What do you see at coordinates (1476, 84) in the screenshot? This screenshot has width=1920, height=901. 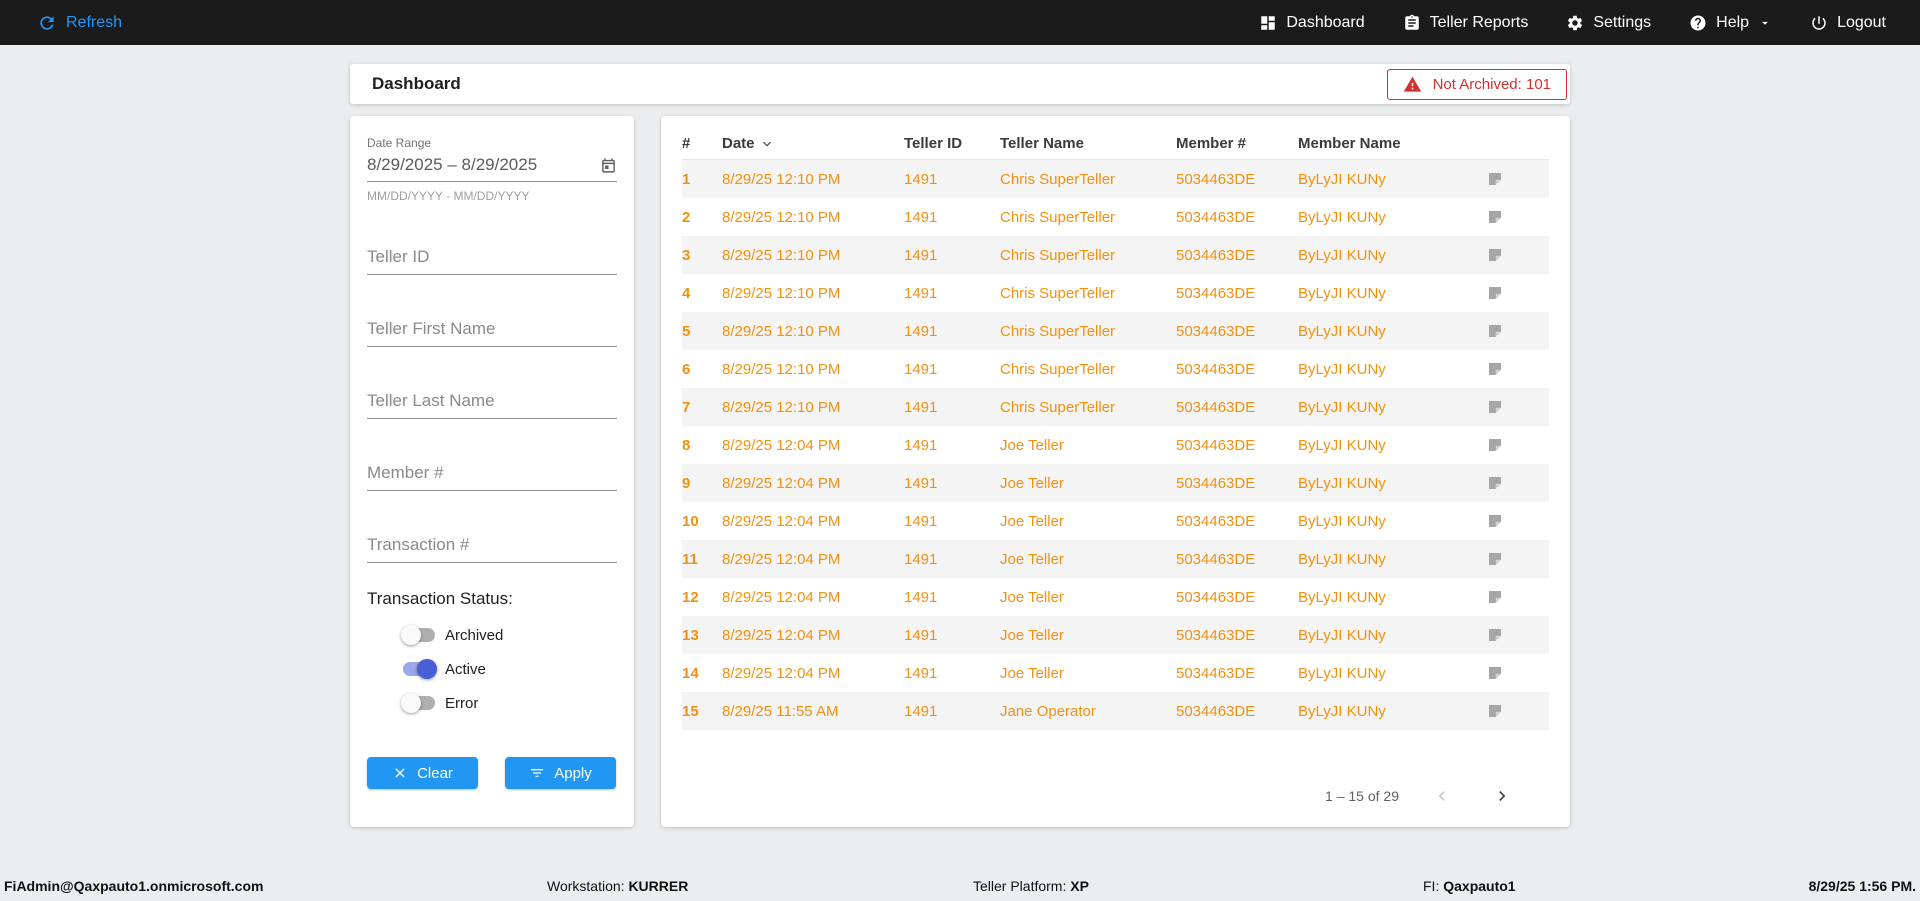 I see `not-archived-badge: Not Archived: 101` at bounding box center [1476, 84].